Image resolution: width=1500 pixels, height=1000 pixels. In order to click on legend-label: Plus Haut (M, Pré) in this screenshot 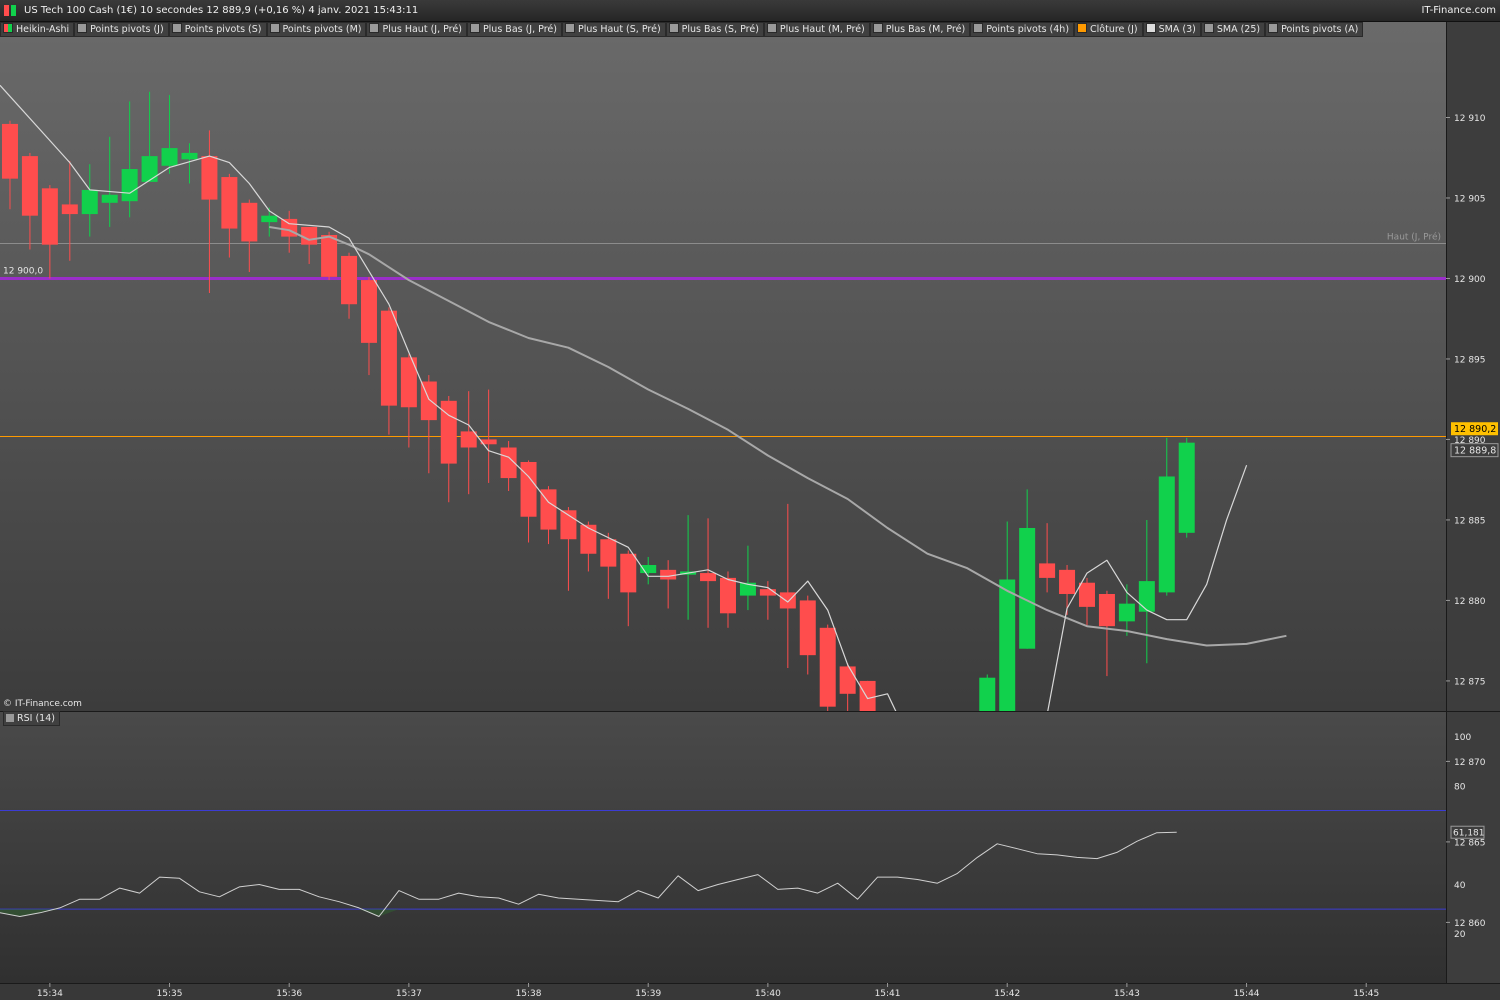, I will do `click(822, 29)`.